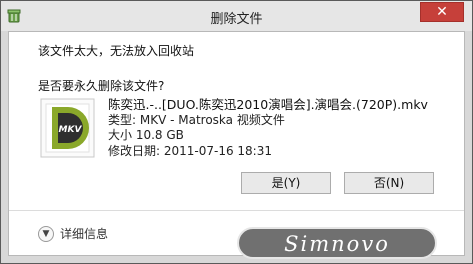 This screenshot has height=264, width=473. Describe the element at coordinates (286, 183) in the screenshot. I see `yes-button: 是(Y)` at that location.